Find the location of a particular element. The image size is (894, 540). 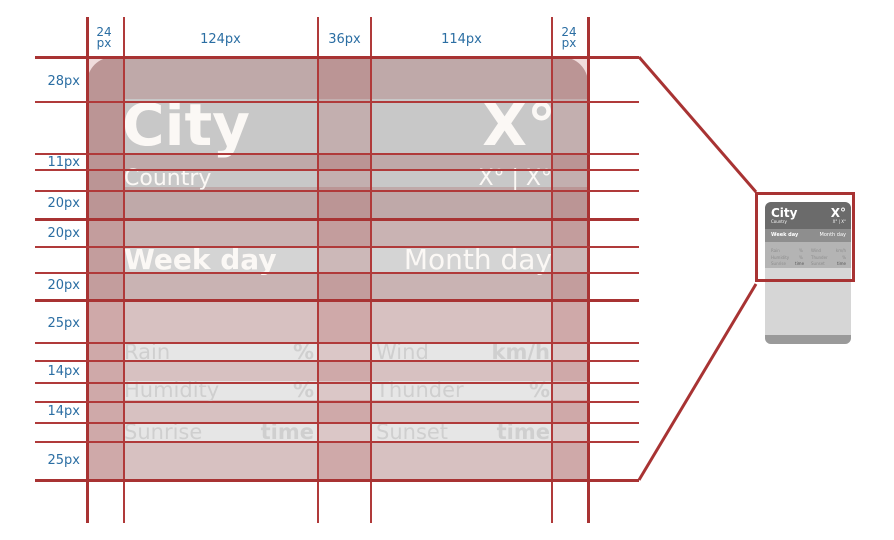

zoom-highlight-frame is located at coordinates (805, 237).